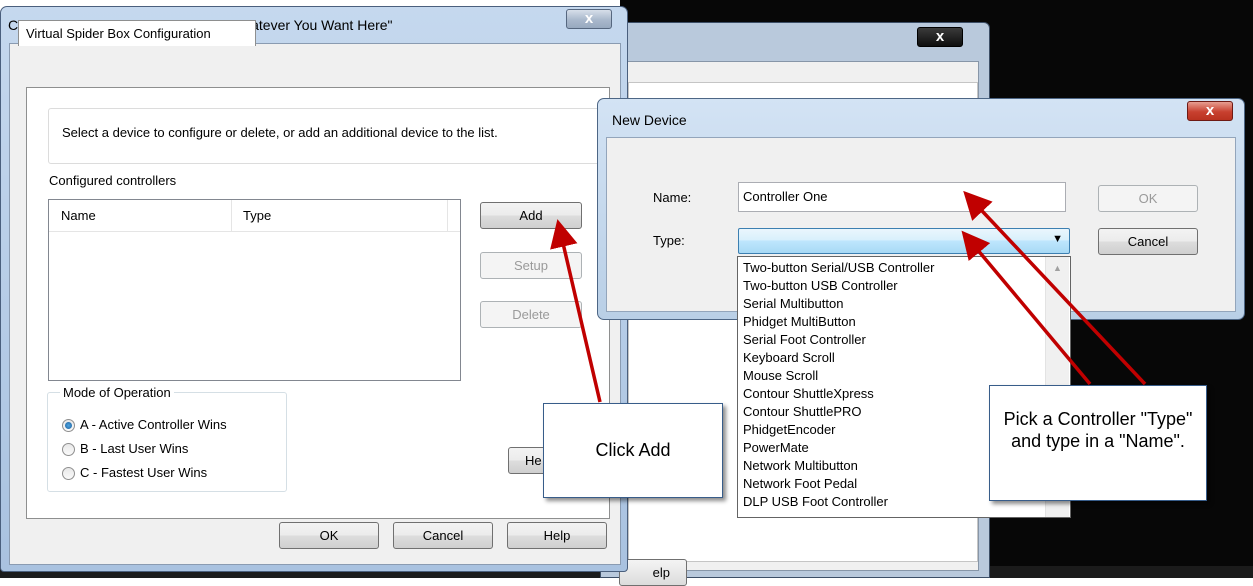 The image size is (1253, 586). Describe the element at coordinates (793, 304) in the screenshot. I see `list-item: Serial Multibutton` at that location.